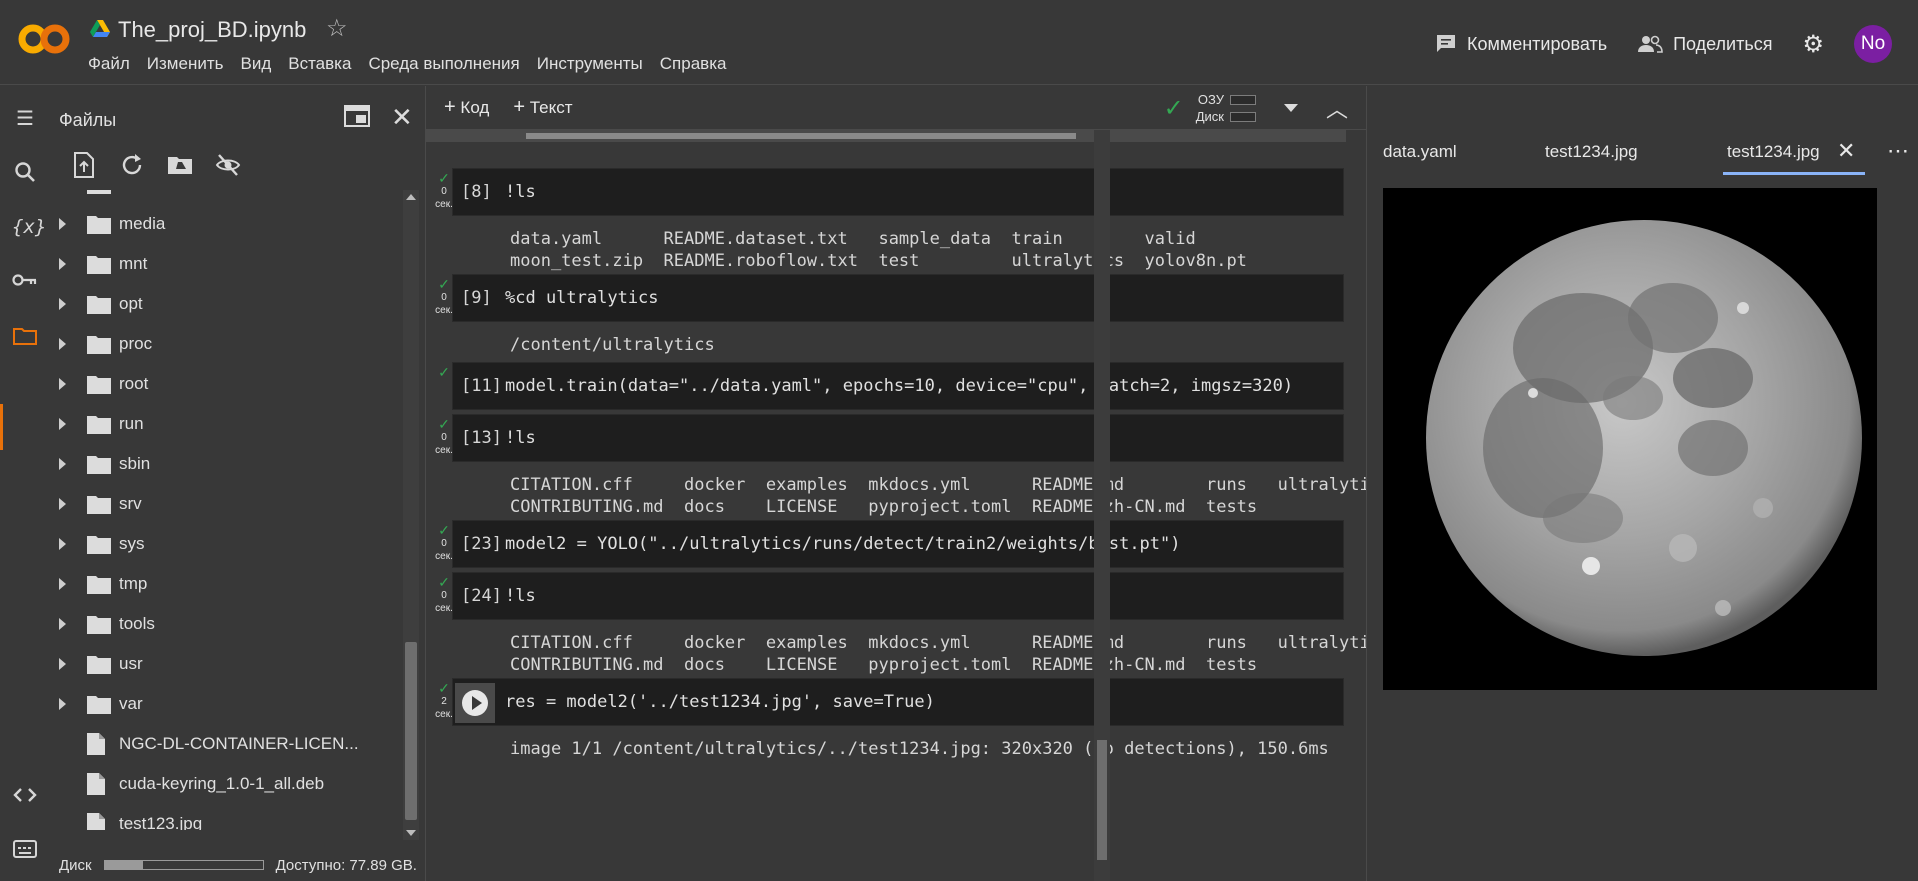 This screenshot has width=1918, height=881. I want to click on comment-button: Комментировать, so click(1521, 44).